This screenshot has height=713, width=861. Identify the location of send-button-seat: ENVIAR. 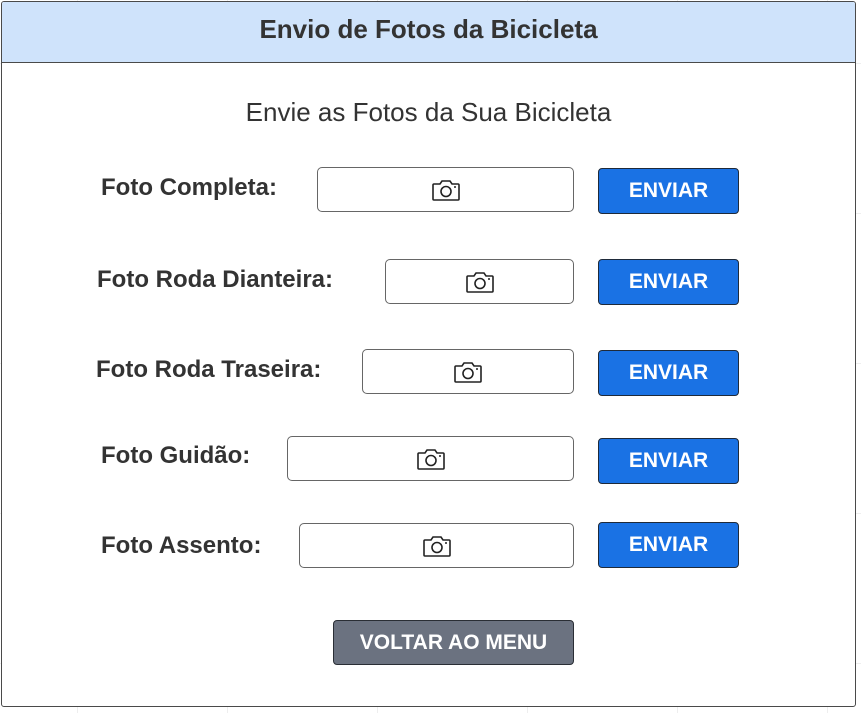
(668, 545).